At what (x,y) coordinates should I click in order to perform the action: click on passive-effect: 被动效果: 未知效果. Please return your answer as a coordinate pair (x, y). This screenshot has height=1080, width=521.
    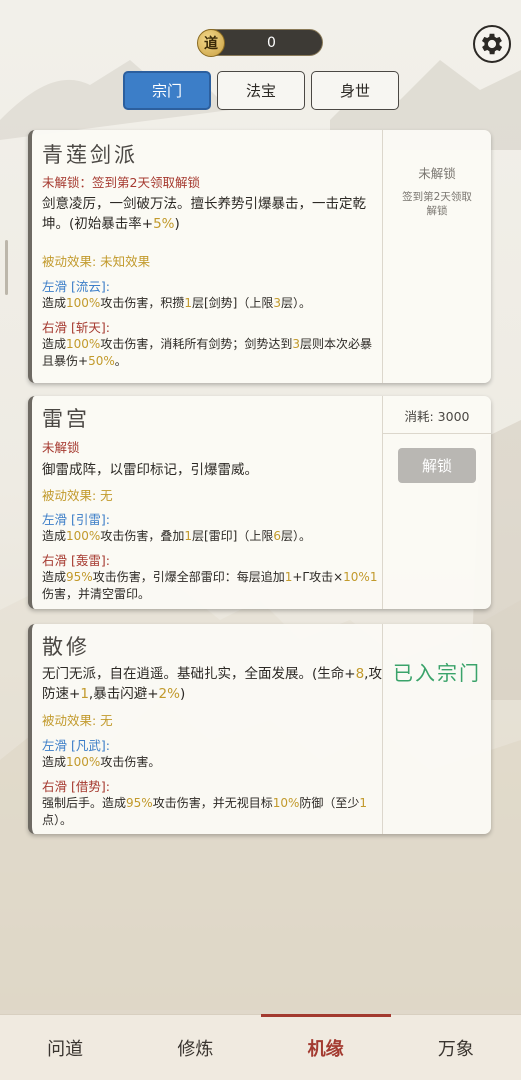
    Looking at the image, I should click on (96, 261).